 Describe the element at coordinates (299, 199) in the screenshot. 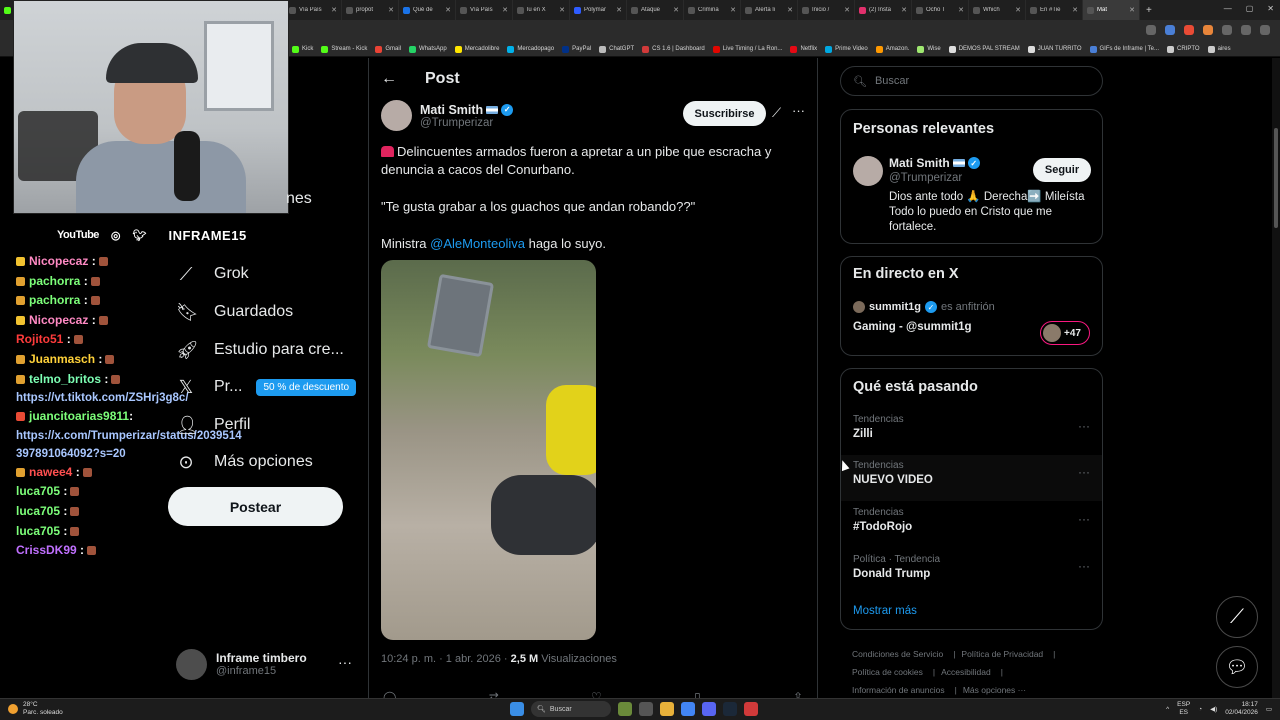

I see `nav-more-partial: nes` at that location.